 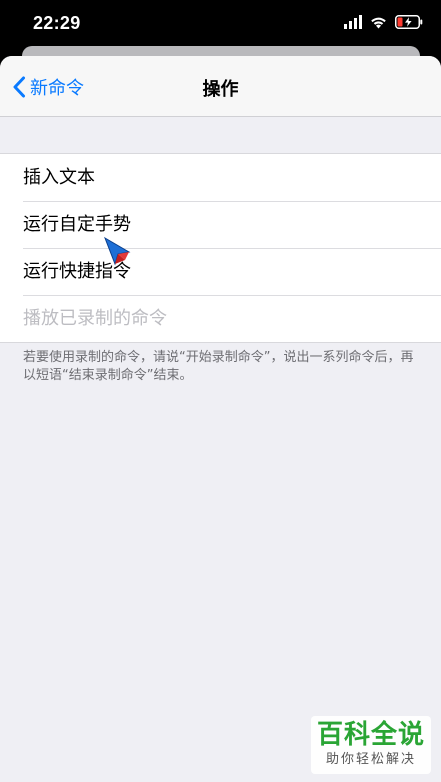 What do you see at coordinates (370, 759) in the screenshot?
I see `watermark-subtitle: 助你轻松解决` at bounding box center [370, 759].